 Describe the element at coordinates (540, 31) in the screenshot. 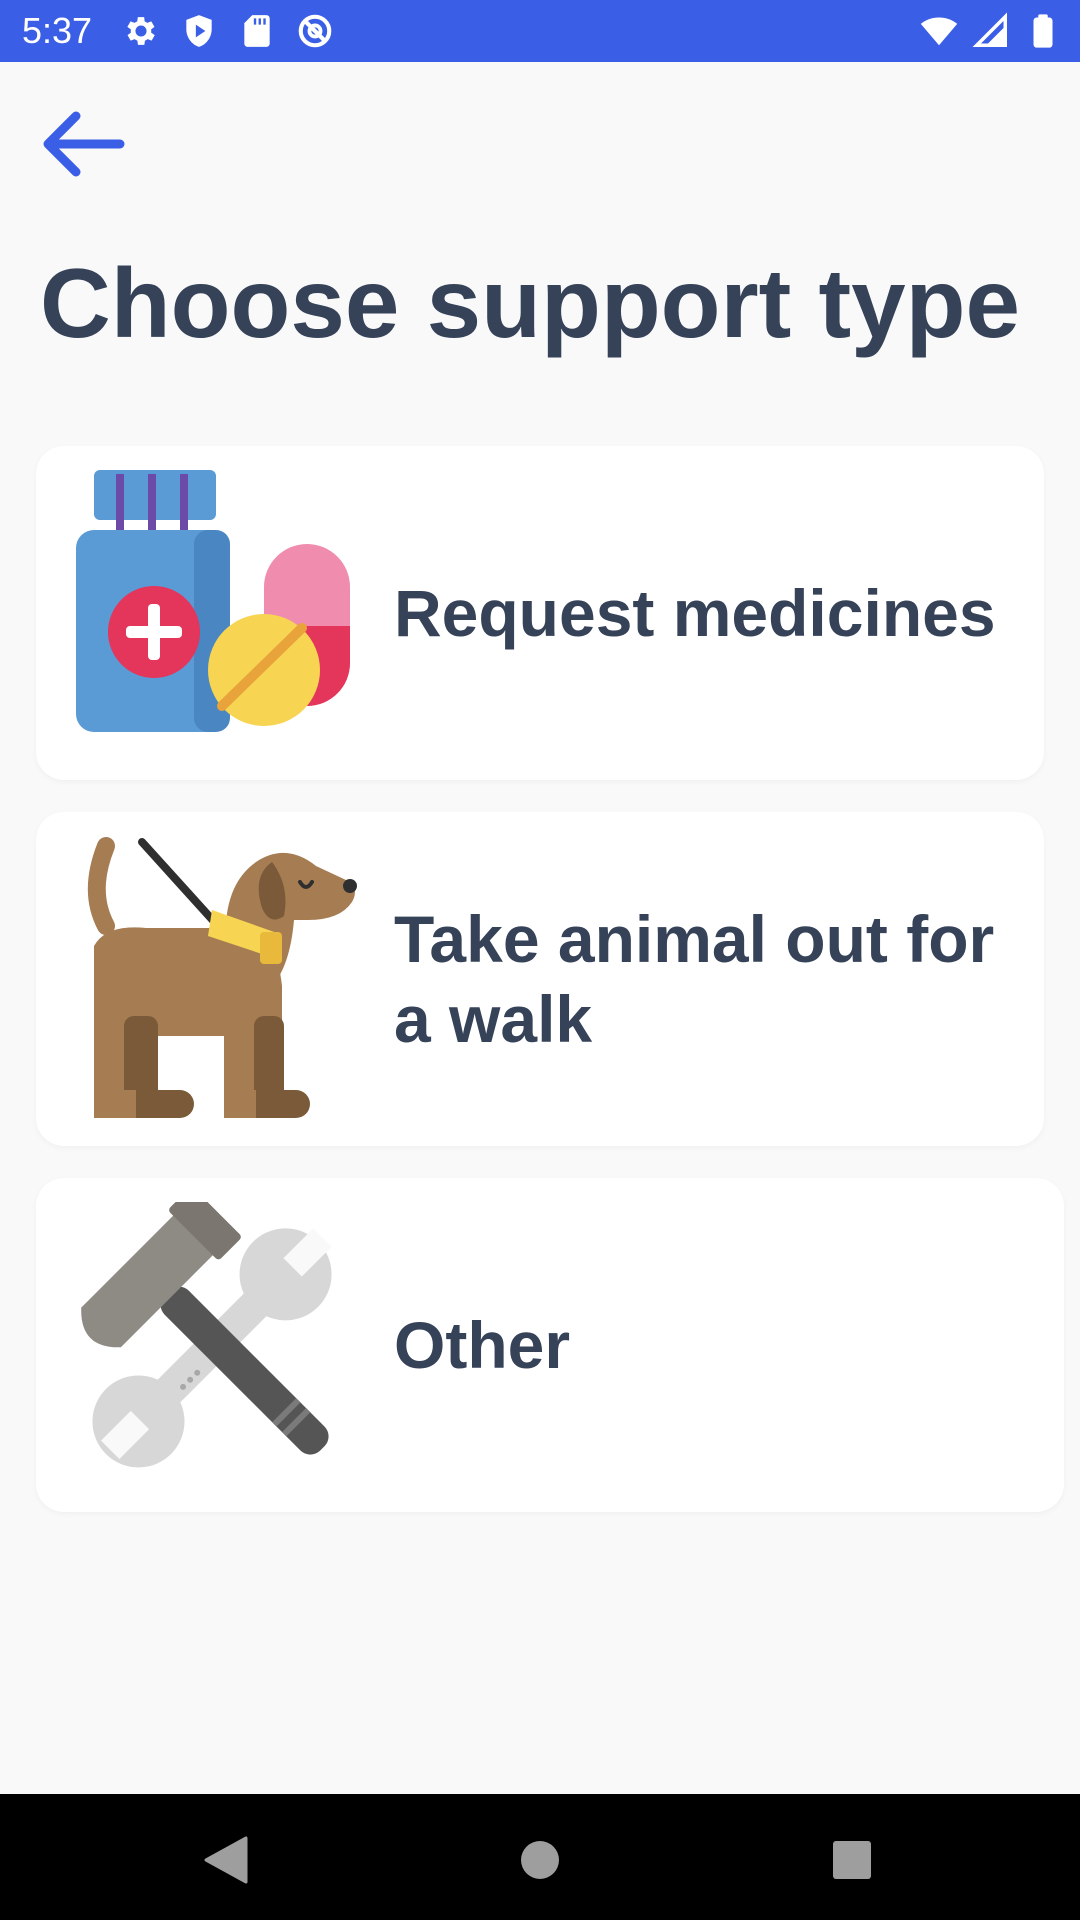

I see `status-bar: 5:37` at that location.